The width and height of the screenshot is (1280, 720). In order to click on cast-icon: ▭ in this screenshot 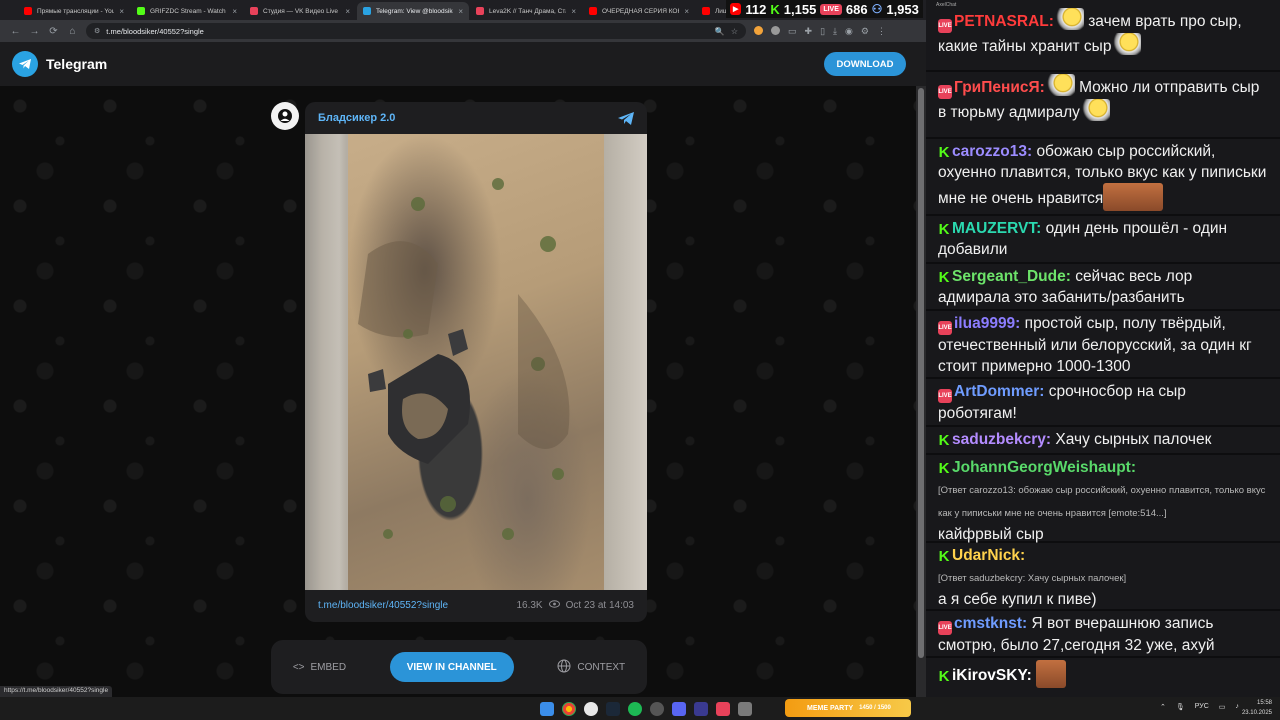, I will do `click(792, 31)`.